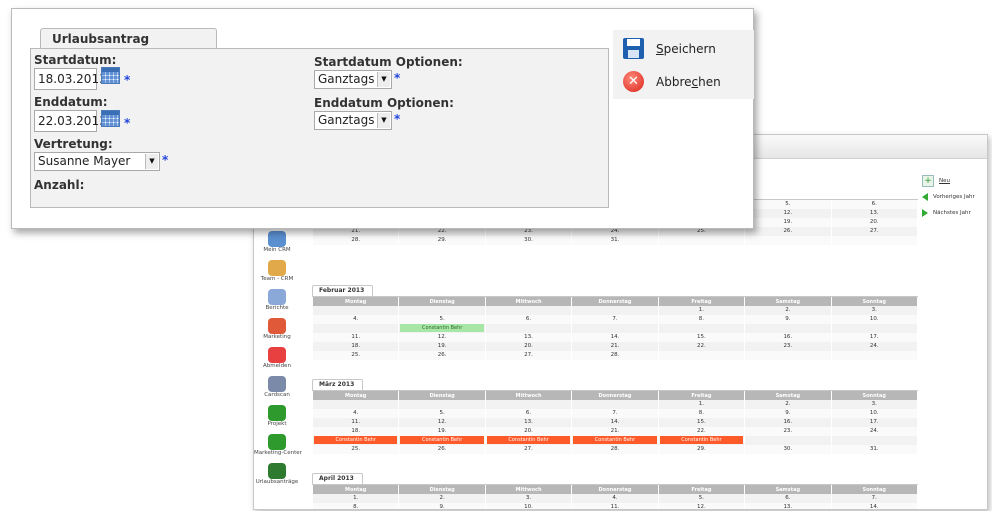 The width and height of the screenshot is (992, 511). Describe the element at coordinates (356, 346) in the screenshot. I see `day-cell: 18.` at that location.